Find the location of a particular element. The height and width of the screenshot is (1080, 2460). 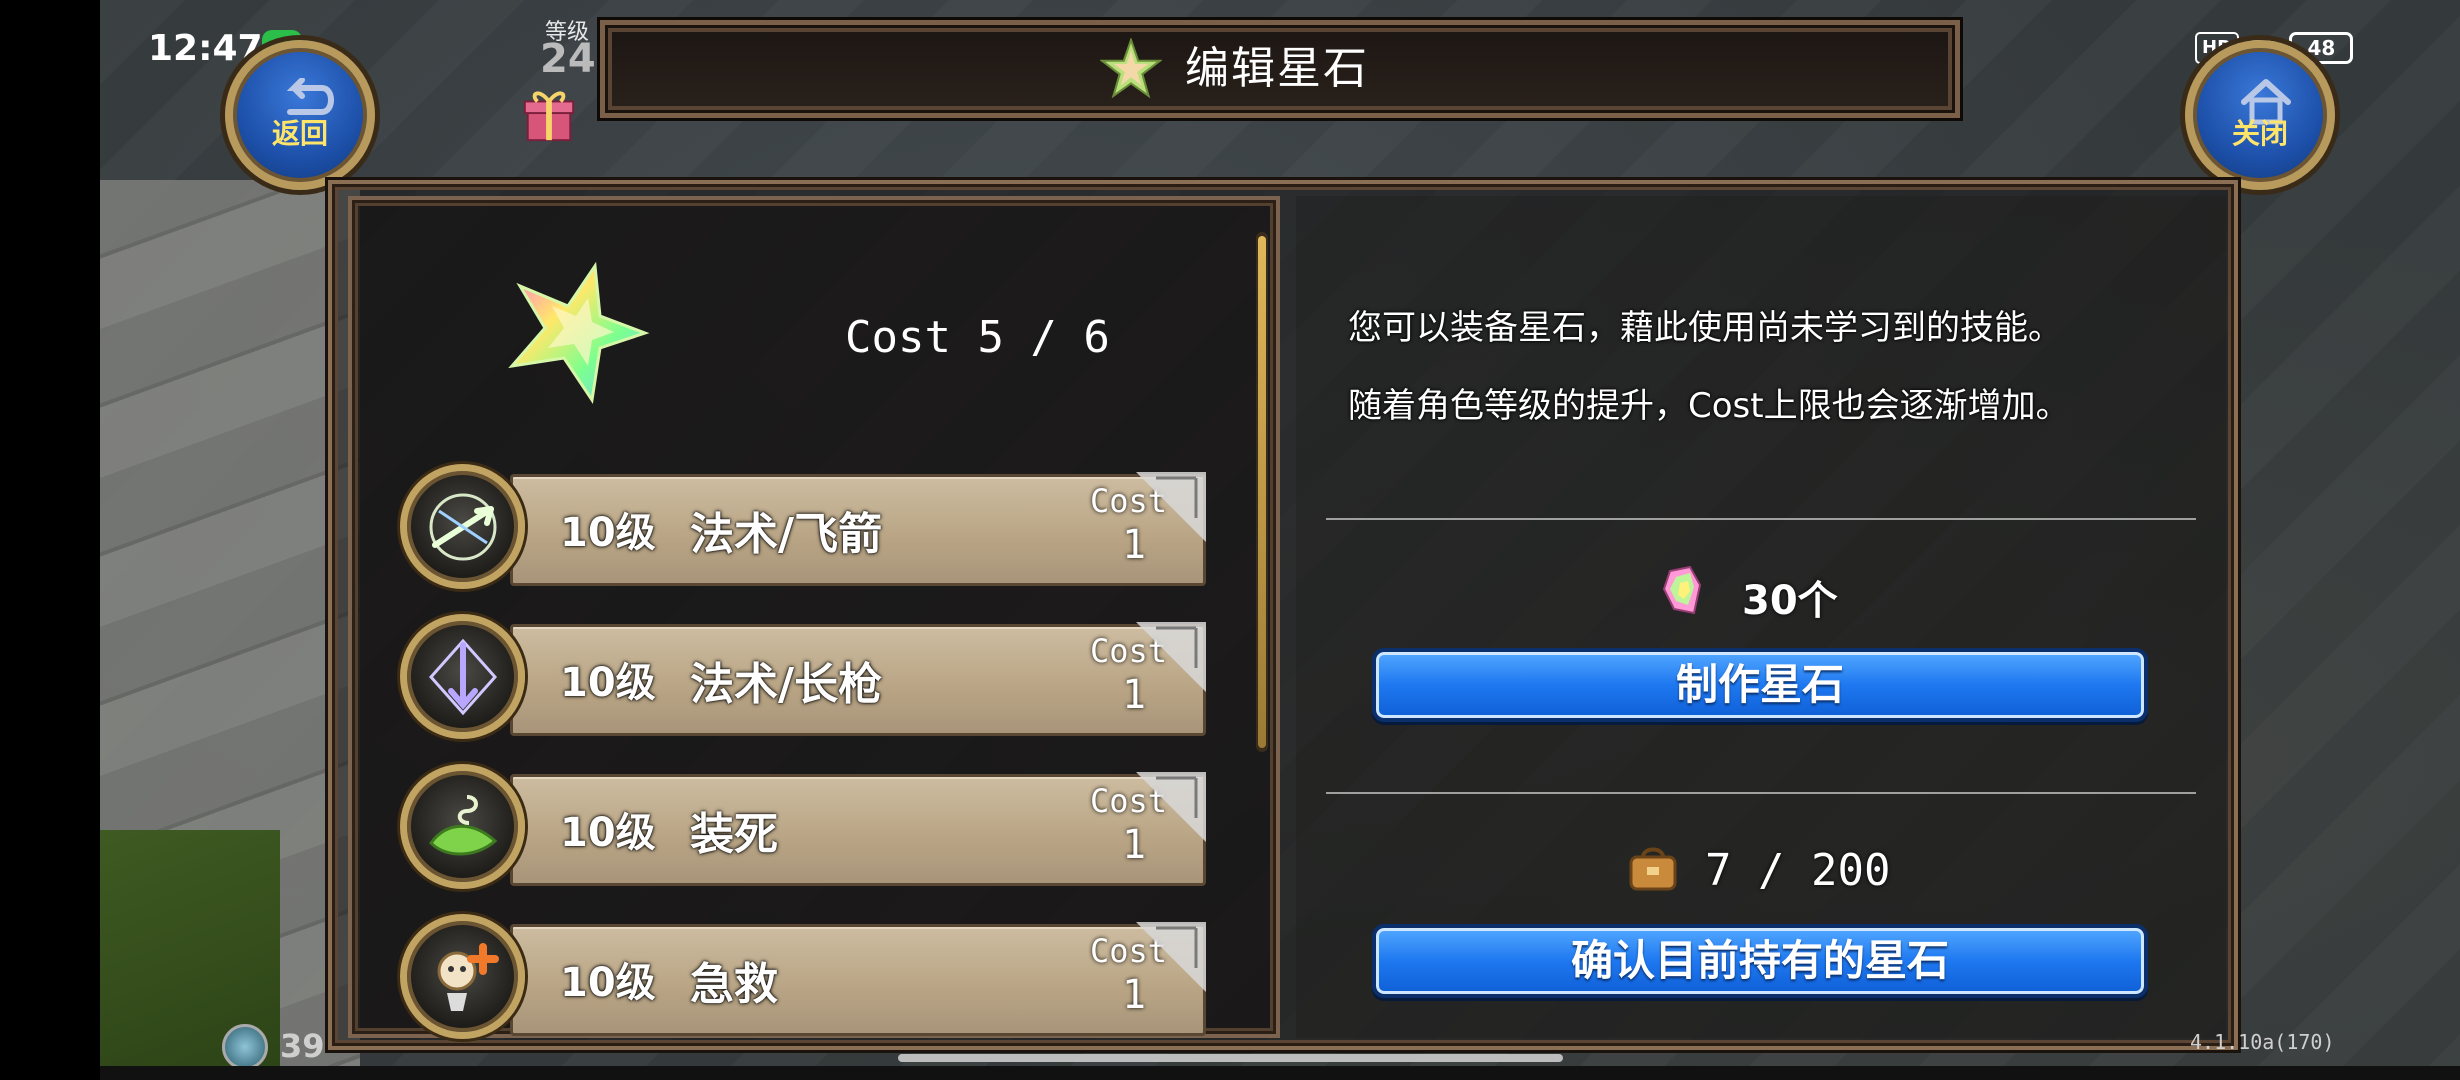

screen-edge is located at coordinates (50, 540).